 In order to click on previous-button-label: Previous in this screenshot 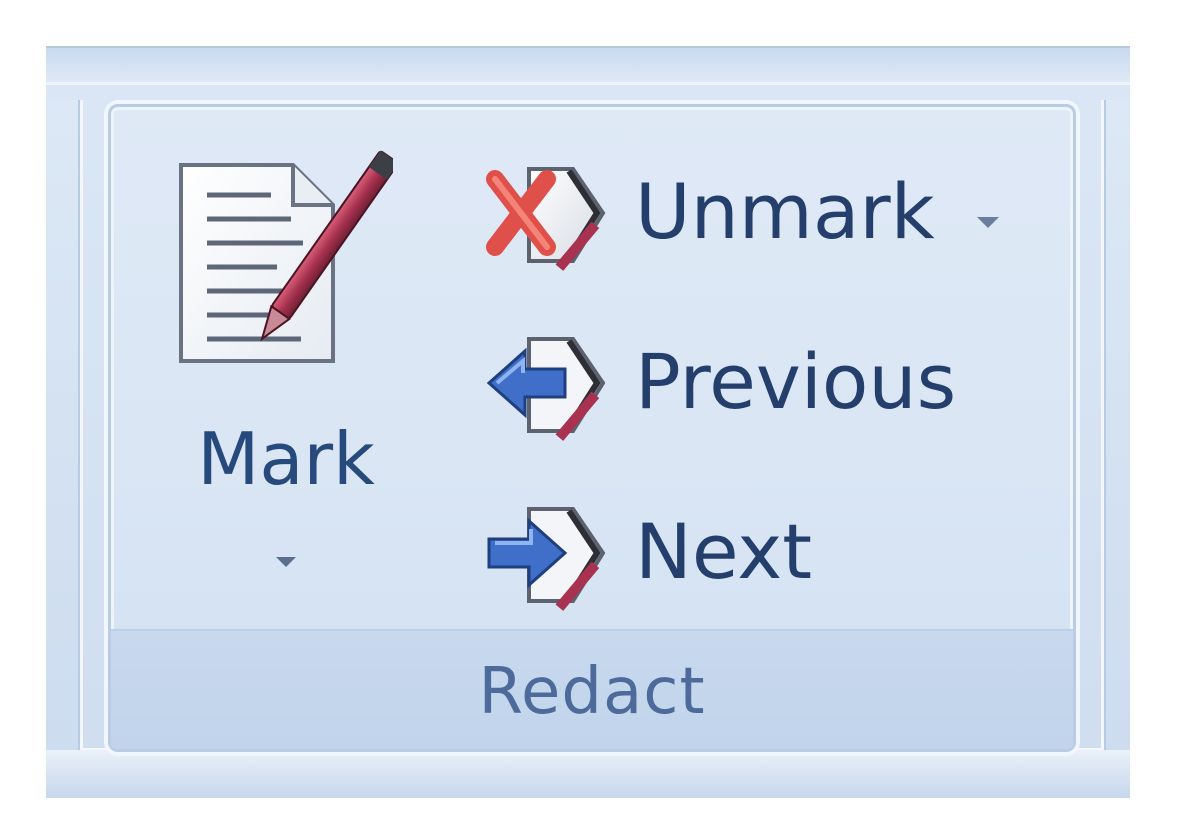, I will do `click(796, 381)`.